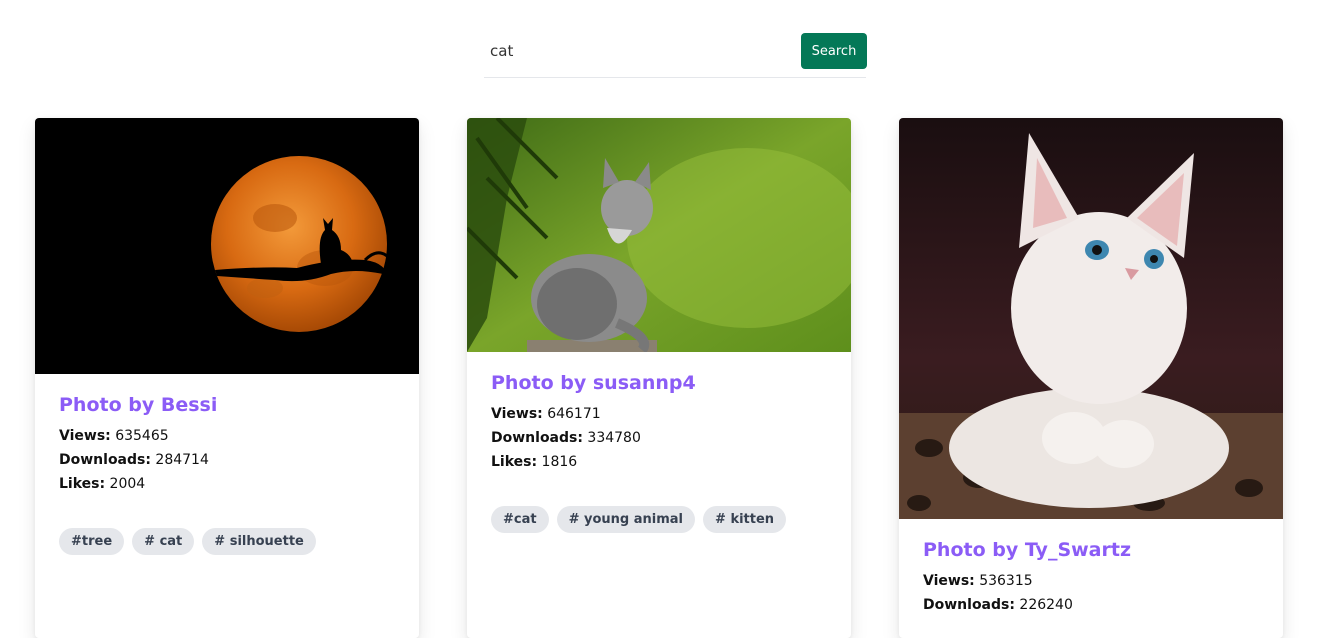  Describe the element at coordinates (546, 414) in the screenshot. I see `views-stat: Views: 646171` at that location.